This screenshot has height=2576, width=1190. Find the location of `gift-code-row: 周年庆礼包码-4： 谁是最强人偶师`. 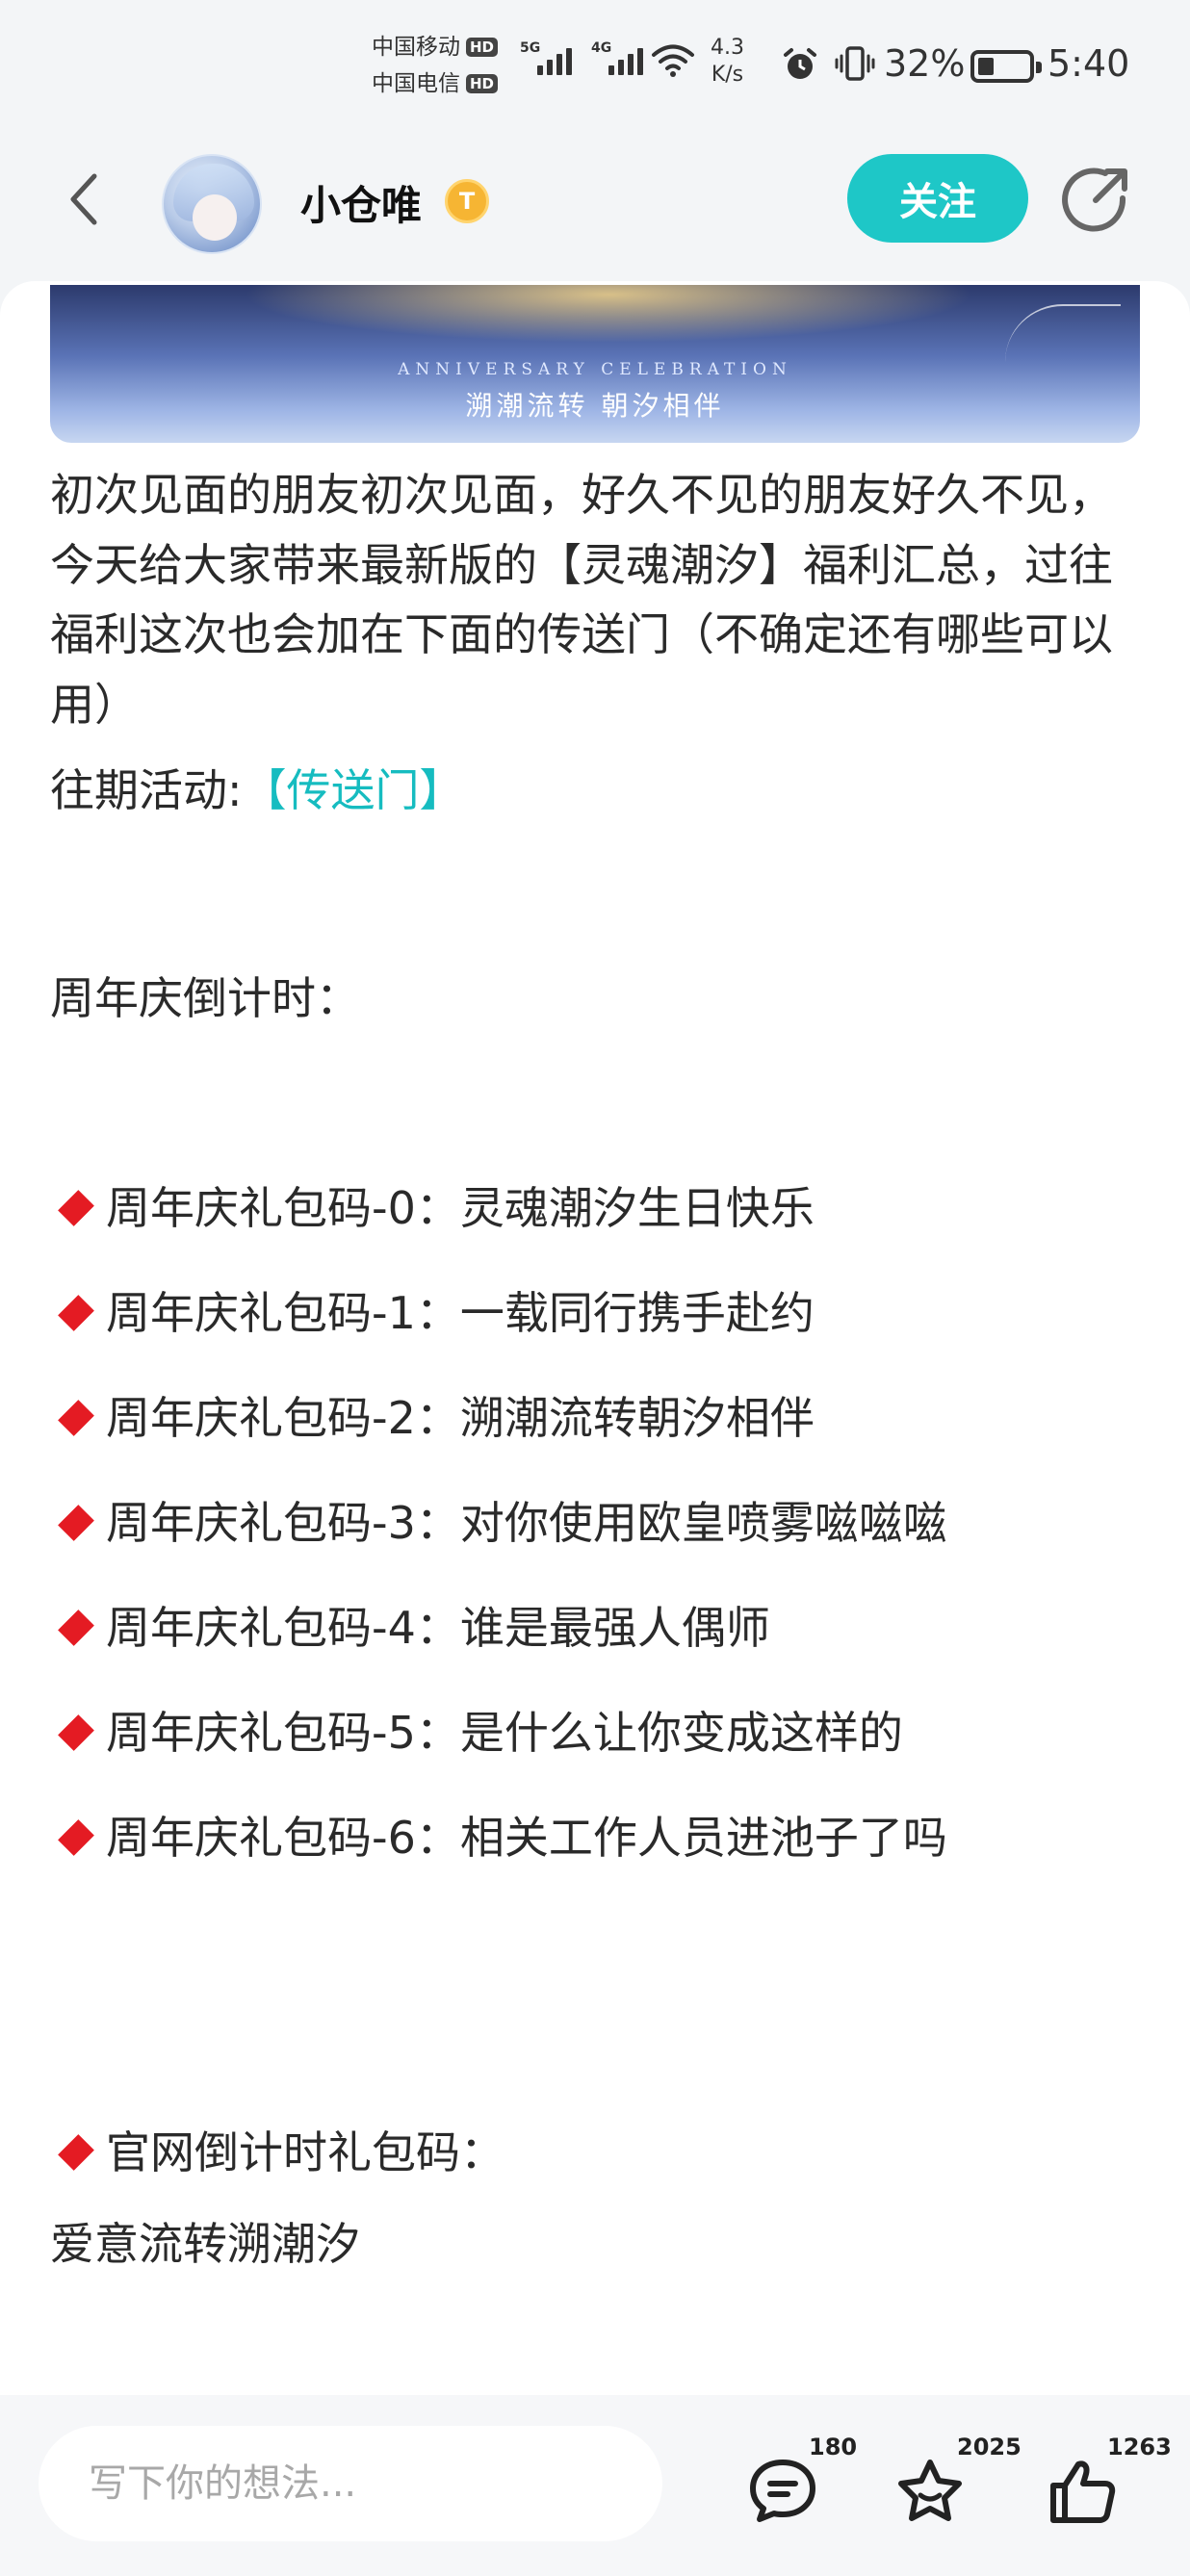

gift-code-row: 周年庆礼包码-4： 谁是最强人偶师 is located at coordinates (599, 1629).